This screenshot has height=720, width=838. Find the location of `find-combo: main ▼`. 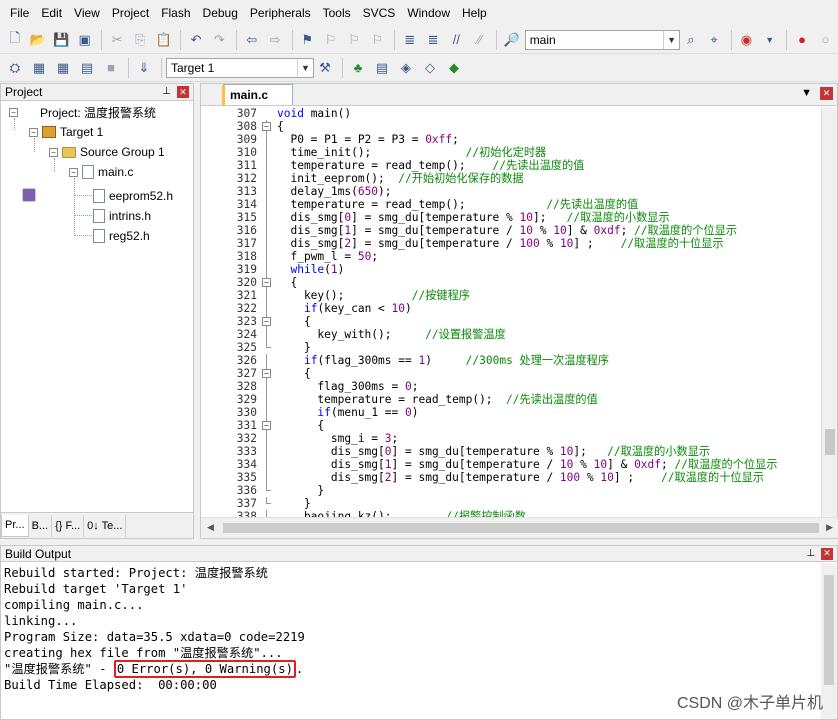

find-combo: main ▼ is located at coordinates (602, 39).